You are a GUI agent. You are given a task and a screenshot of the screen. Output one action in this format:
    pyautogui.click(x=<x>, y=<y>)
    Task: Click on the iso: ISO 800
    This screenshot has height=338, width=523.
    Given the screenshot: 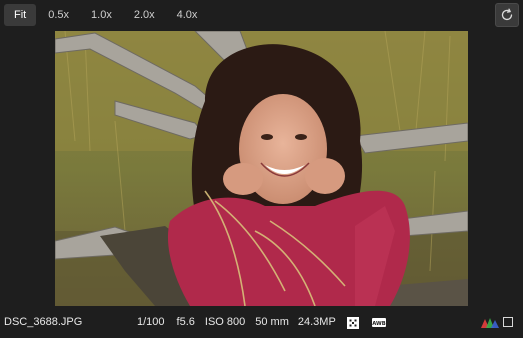 What is the action you would take?
    pyautogui.click(x=225, y=322)
    